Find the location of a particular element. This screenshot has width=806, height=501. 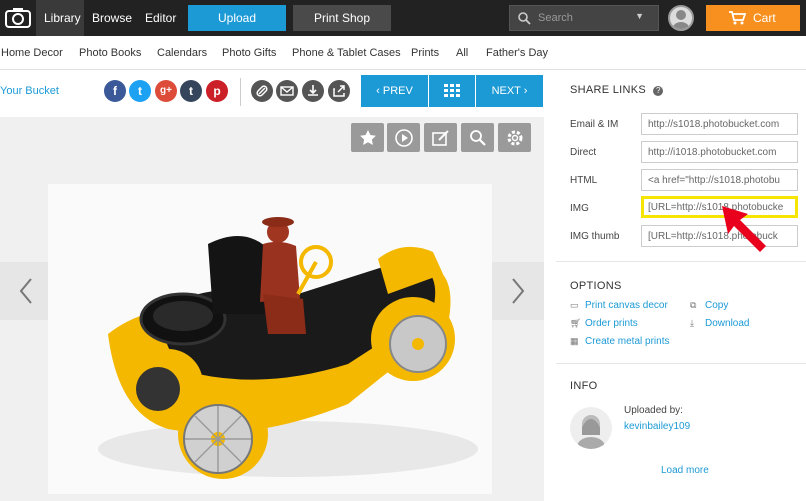

uploader-avatar is located at coordinates (591, 428).